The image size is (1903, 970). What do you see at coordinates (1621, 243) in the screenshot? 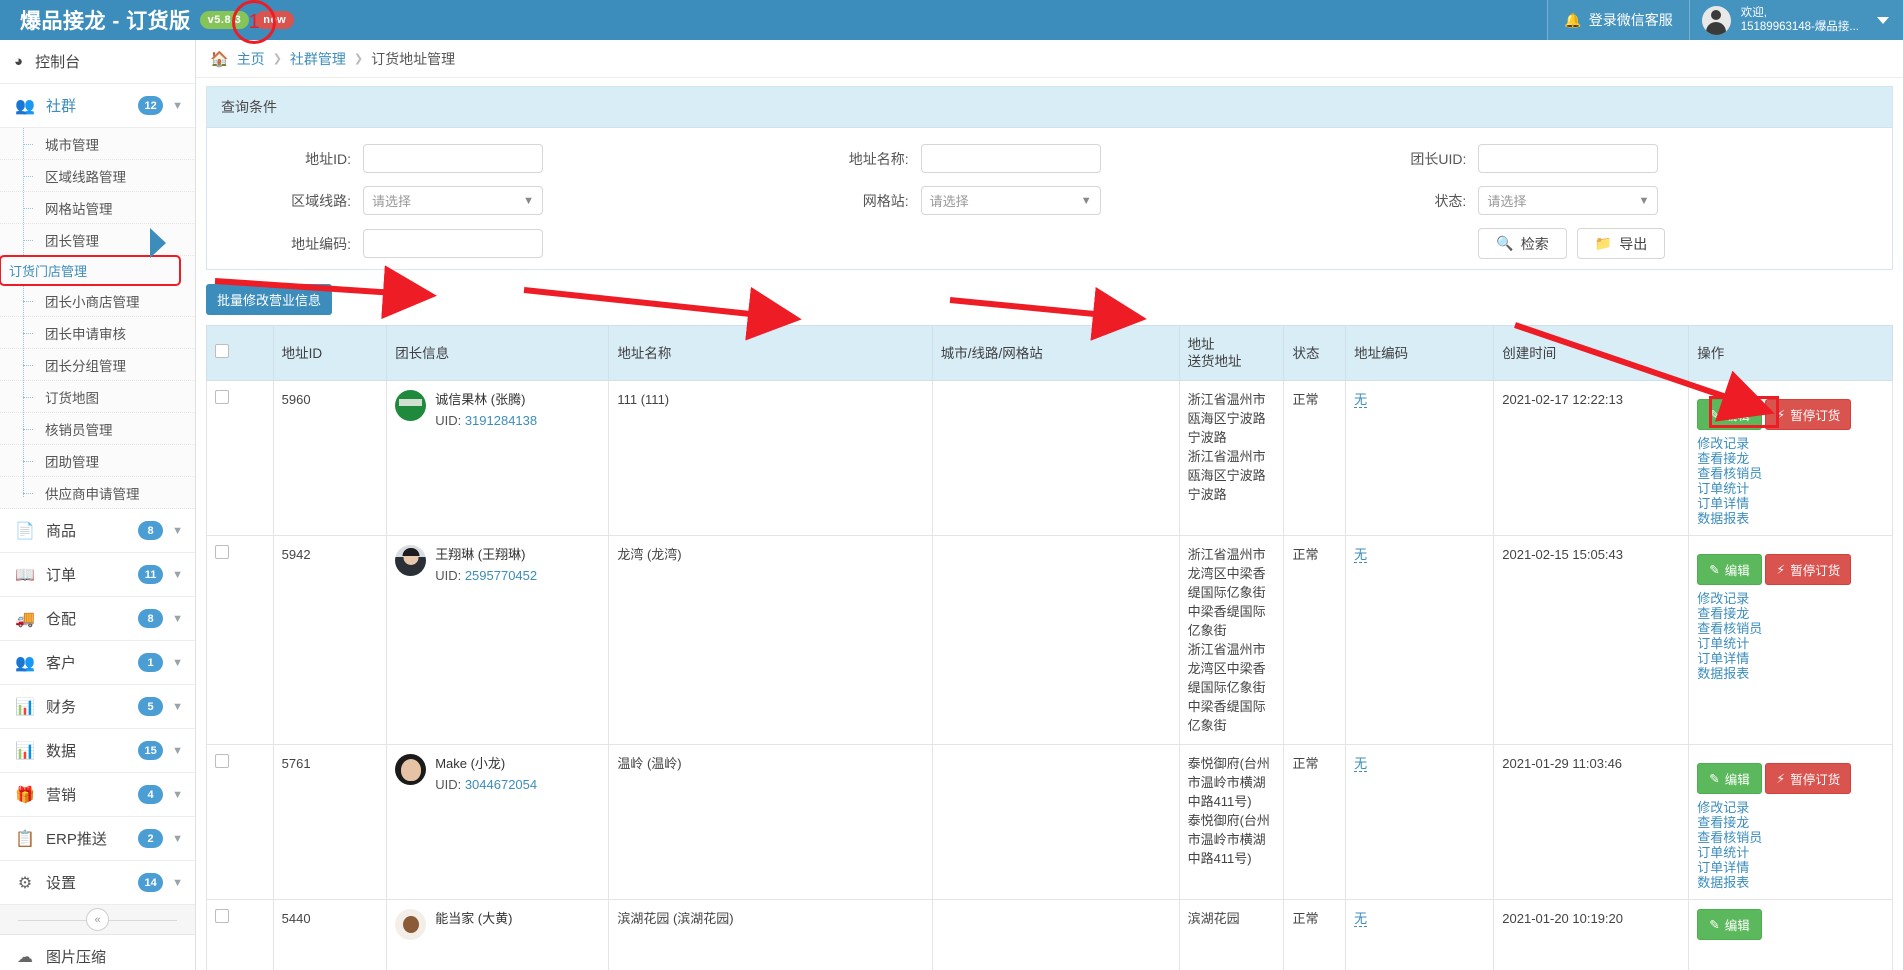
I see `export-button: 📁 导出` at bounding box center [1621, 243].